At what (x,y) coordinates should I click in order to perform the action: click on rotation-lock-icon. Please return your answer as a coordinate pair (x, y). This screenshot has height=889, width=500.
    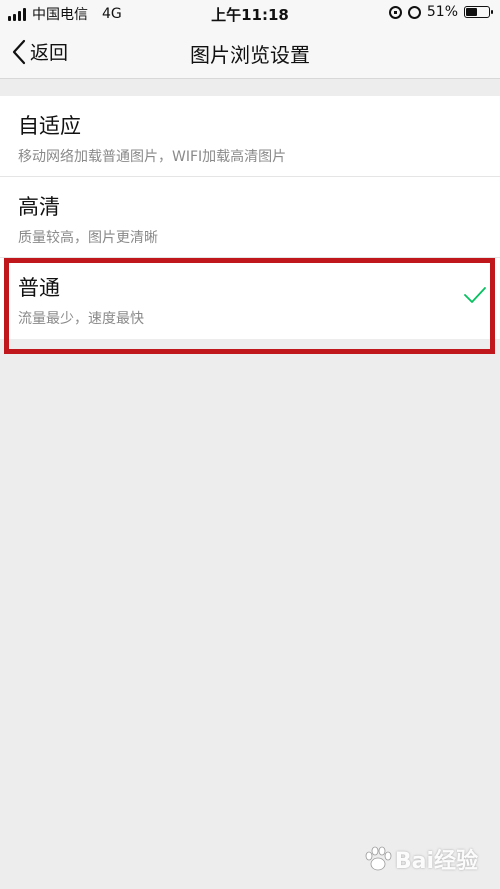
    Looking at the image, I should click on (395, 12).